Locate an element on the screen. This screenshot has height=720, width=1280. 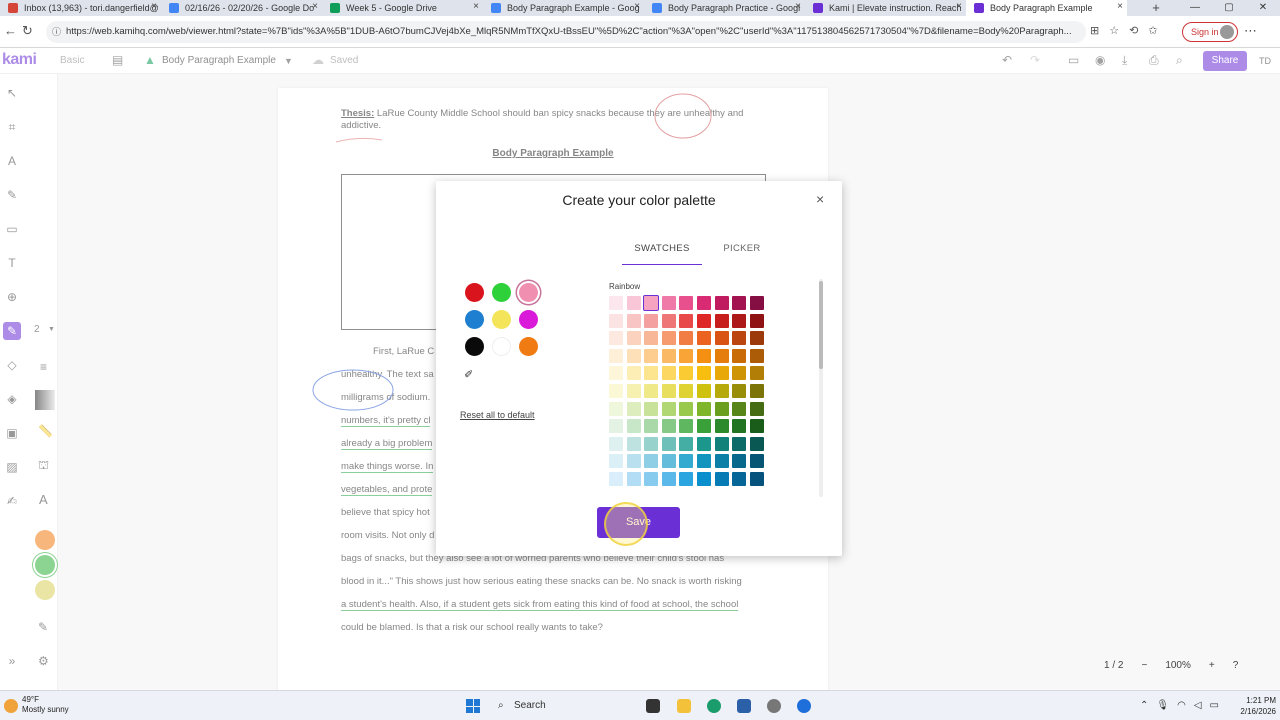
task-view-icon is located at coordinates (653, 706).